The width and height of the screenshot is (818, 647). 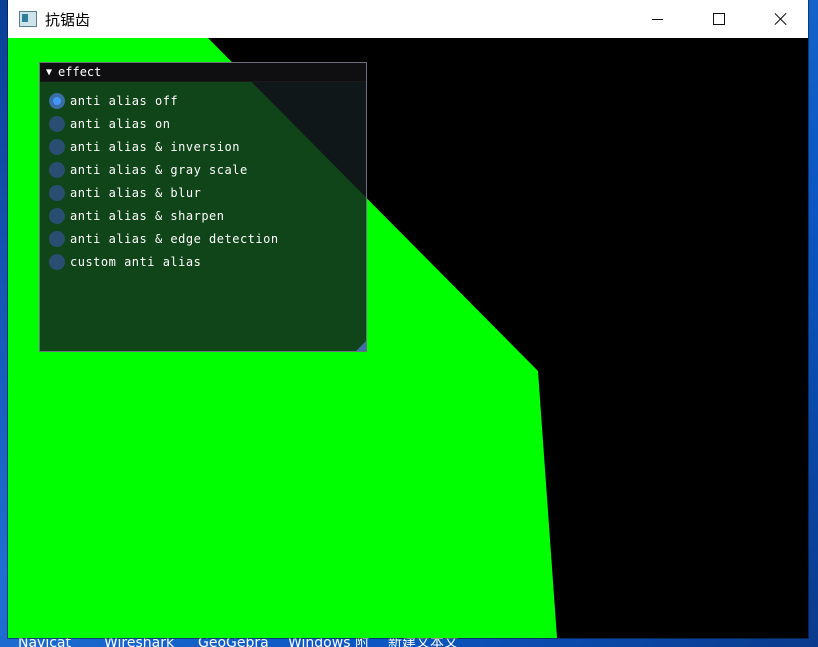 I want to click on option-label: custom anti alias, so click(x=136, y=261).